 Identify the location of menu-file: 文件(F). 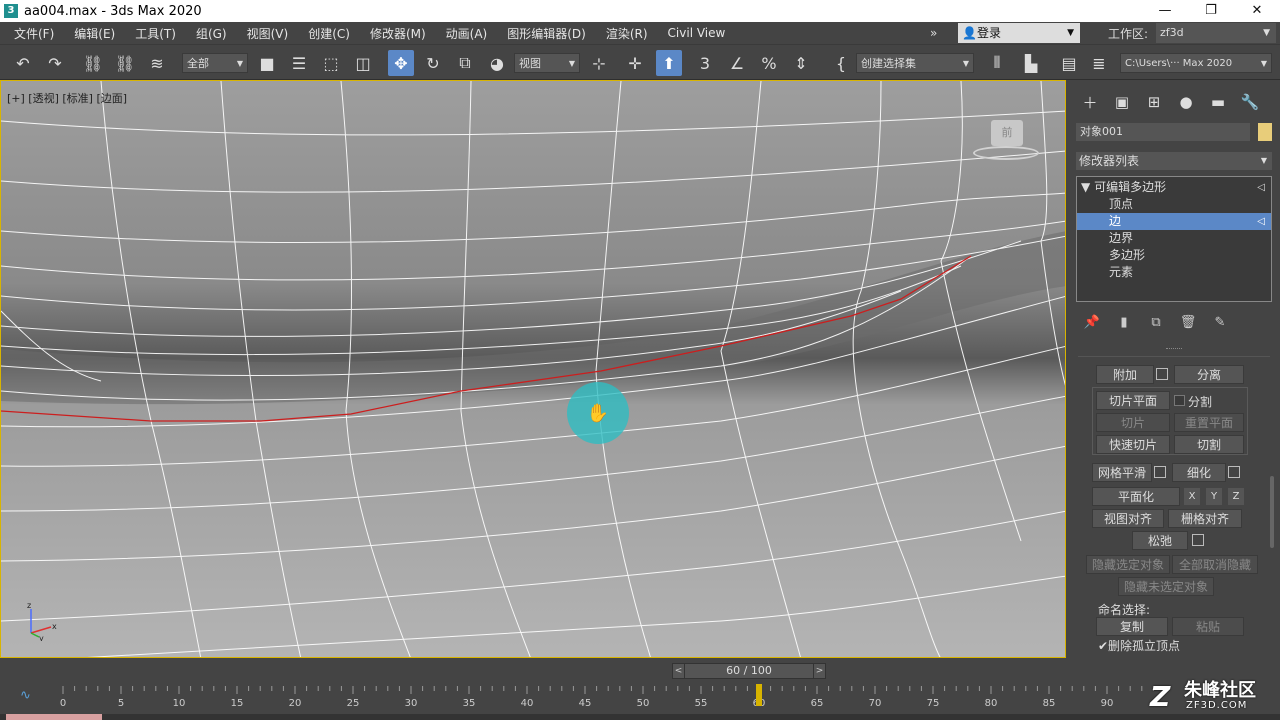
(32, 33).